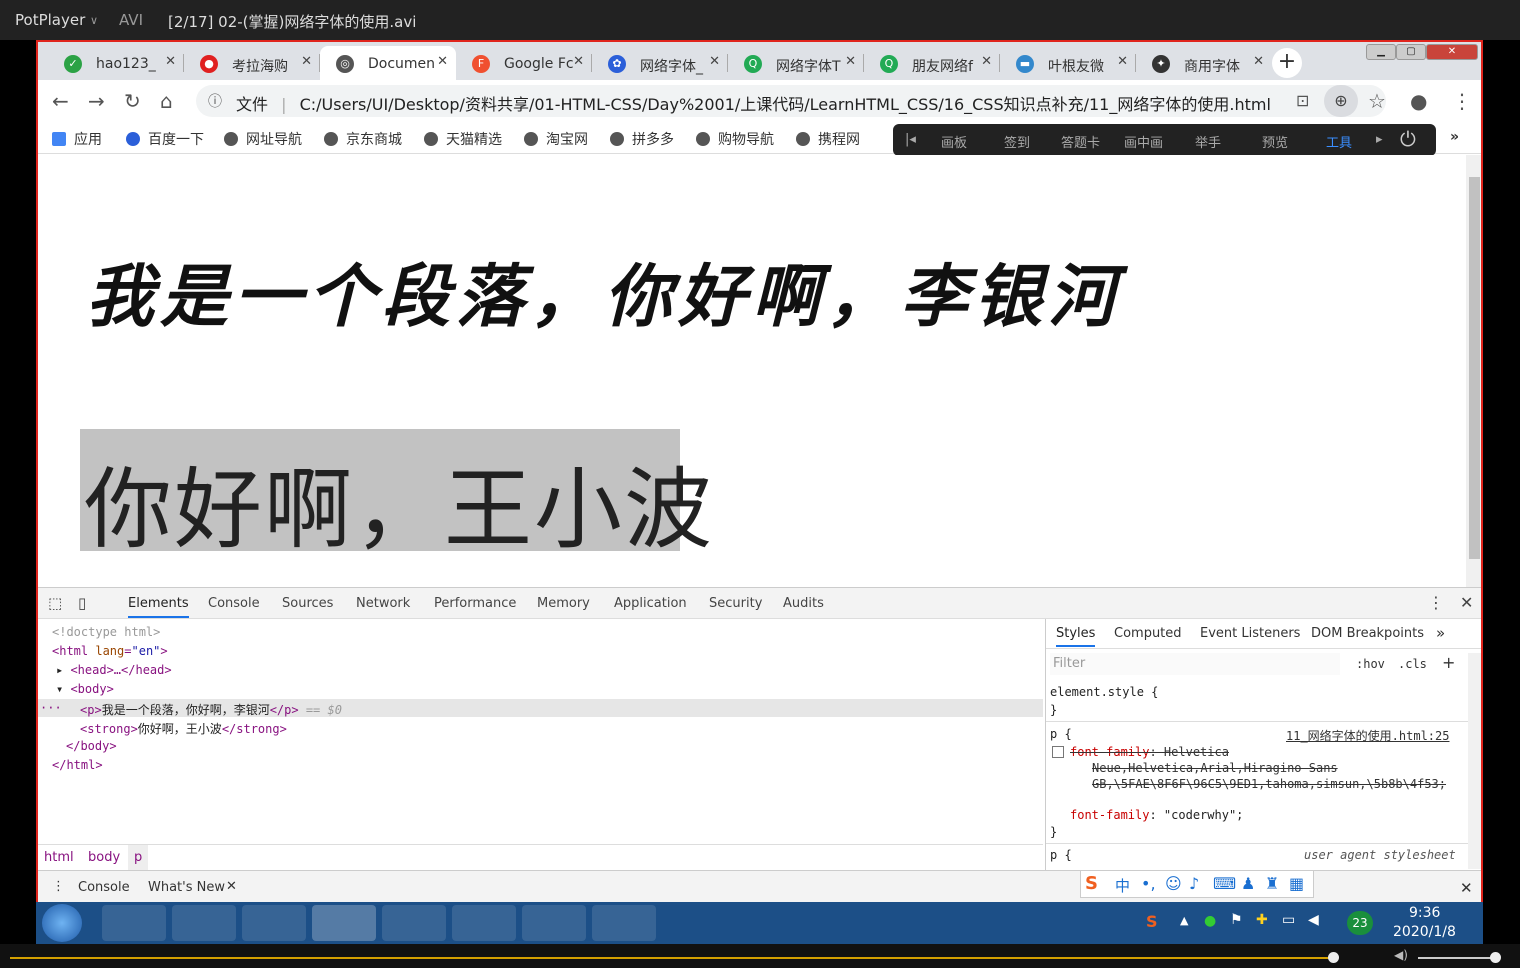  I want to click on styles-filter-input: Filter, so click(1195, 664).